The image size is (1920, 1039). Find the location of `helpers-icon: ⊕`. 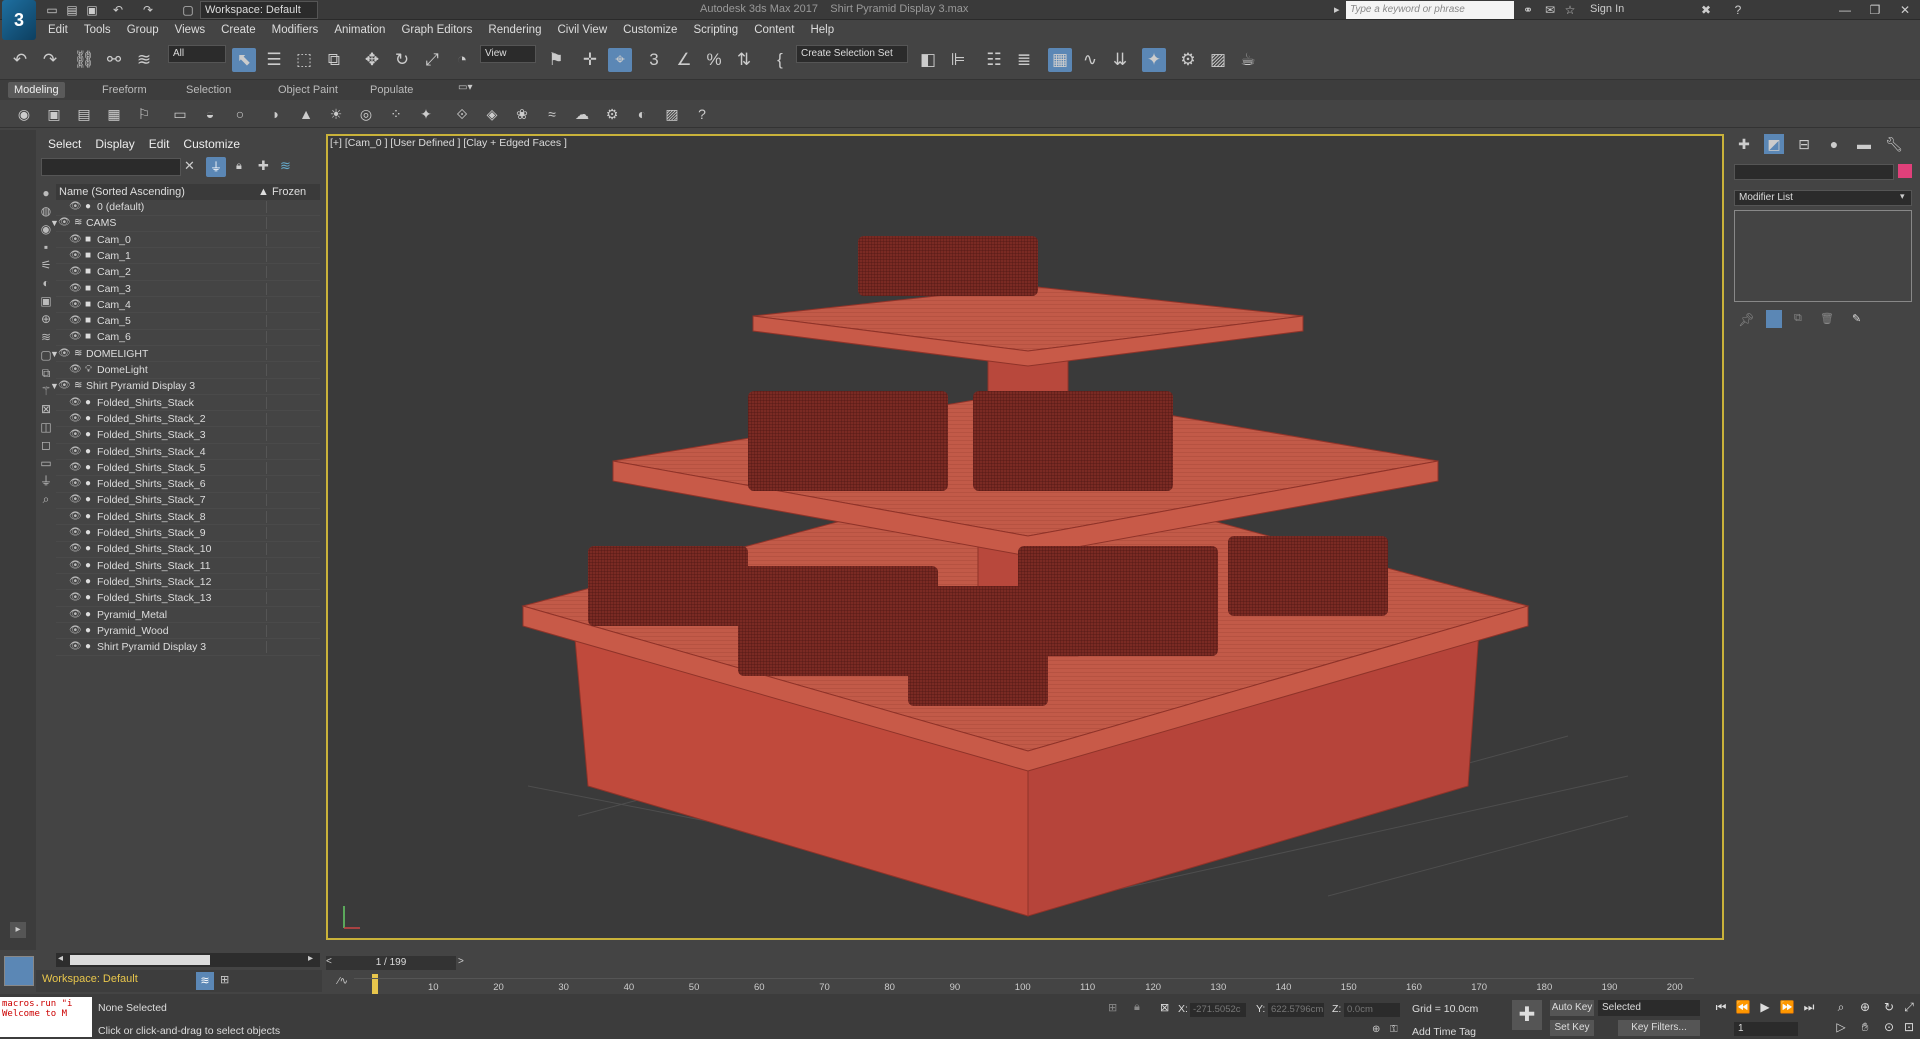

helpers-icon: ⊕ is located at coordinates (46, 319).